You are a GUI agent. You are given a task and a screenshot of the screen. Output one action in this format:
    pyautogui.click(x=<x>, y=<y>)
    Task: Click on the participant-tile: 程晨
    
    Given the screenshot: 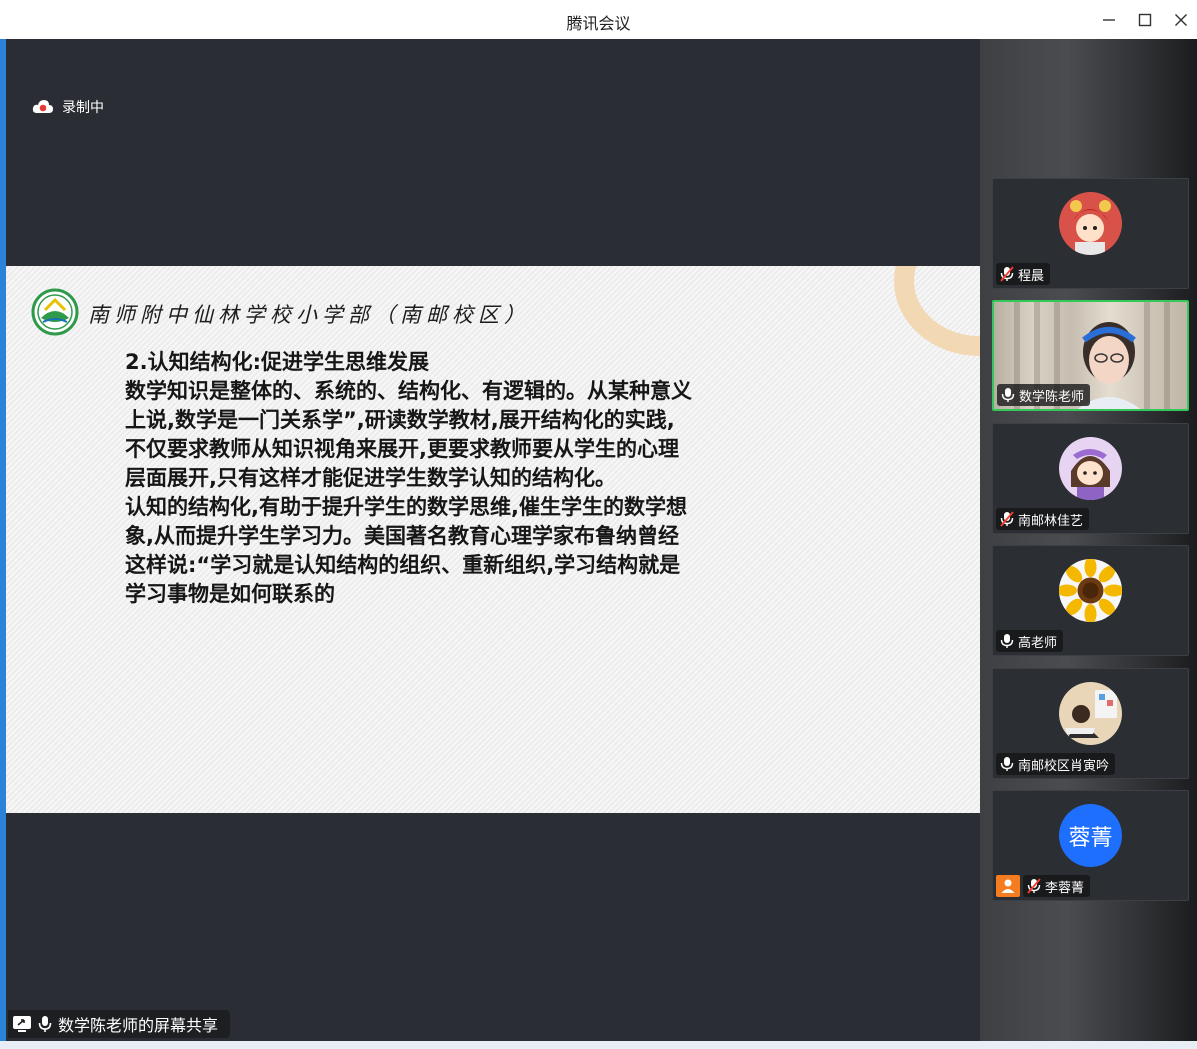 What is the action you would take?
    pyautogui.click(x=1090, y=233)
    